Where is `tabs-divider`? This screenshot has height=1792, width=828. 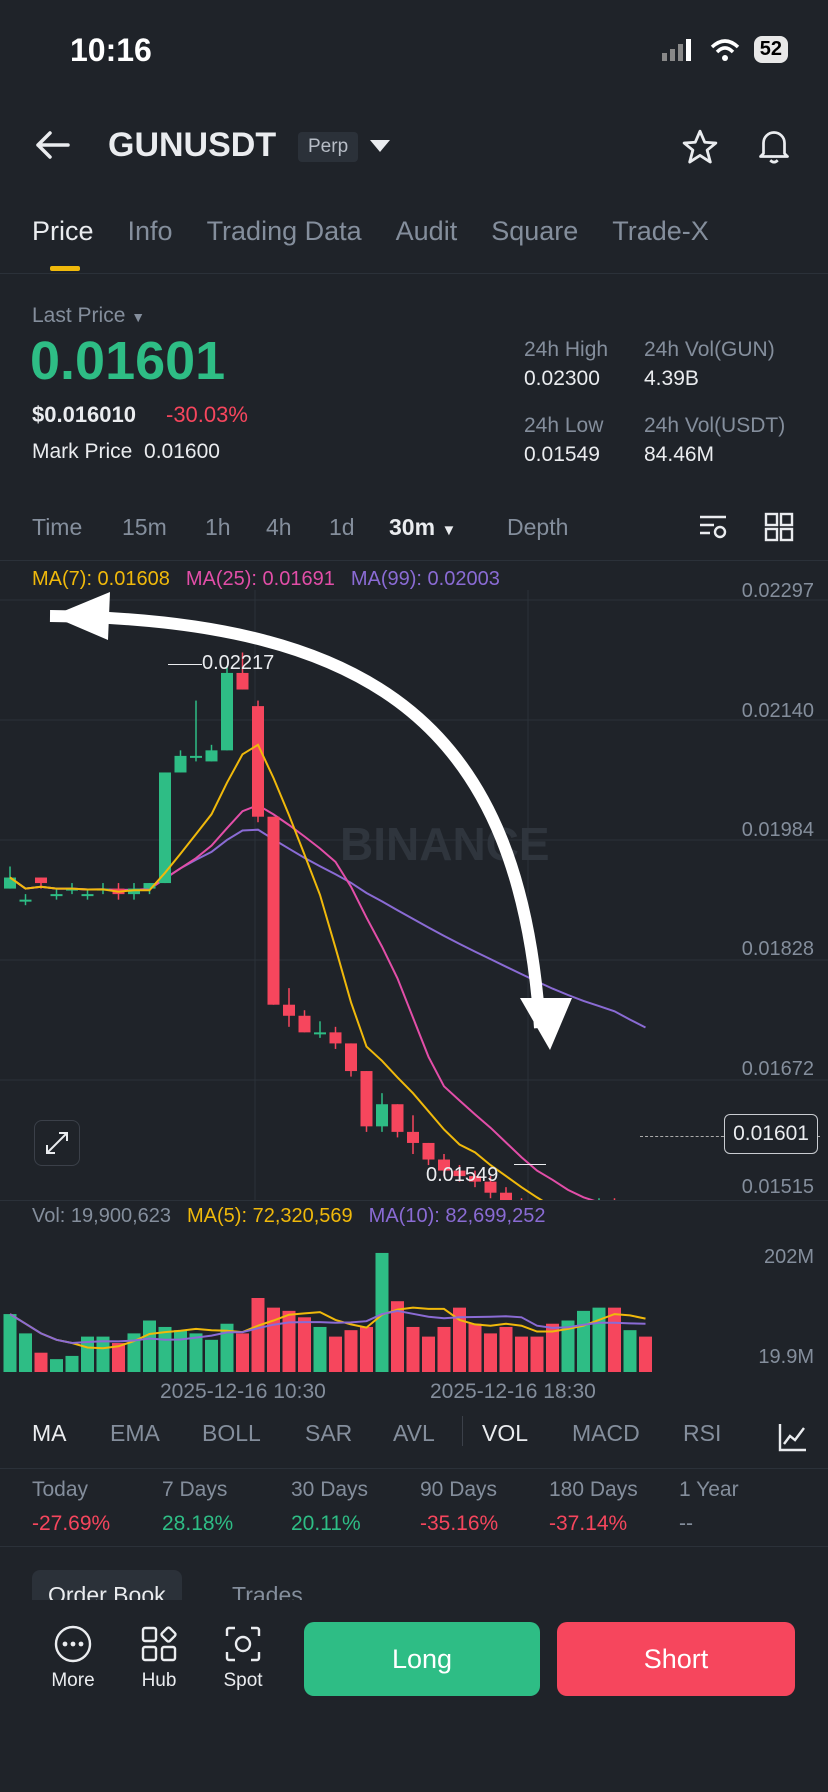
tabs-divider is located at coordinates (414, 273).